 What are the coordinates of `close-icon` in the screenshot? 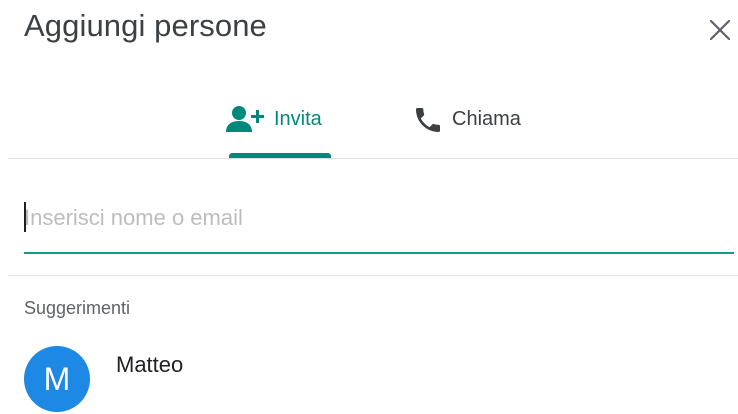 It's located at (720, 30).